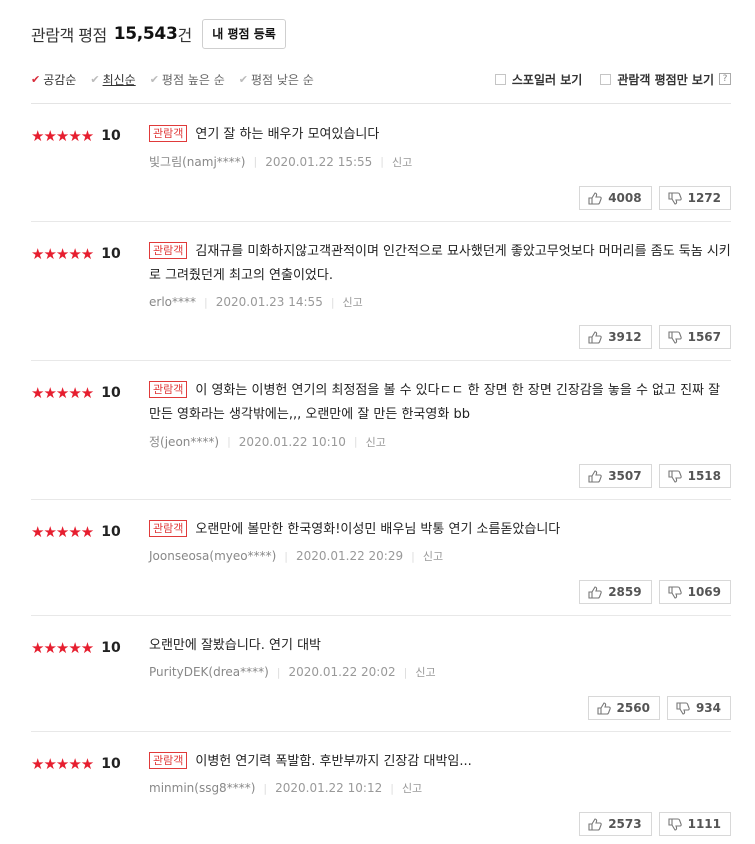  I want to click on review-title: 관람객 평점, so click(69, 35).